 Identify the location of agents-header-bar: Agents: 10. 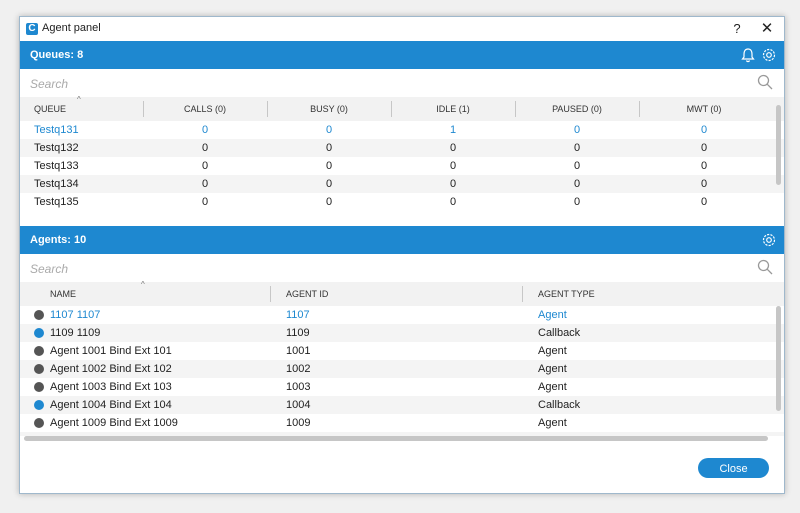
(402, 240).